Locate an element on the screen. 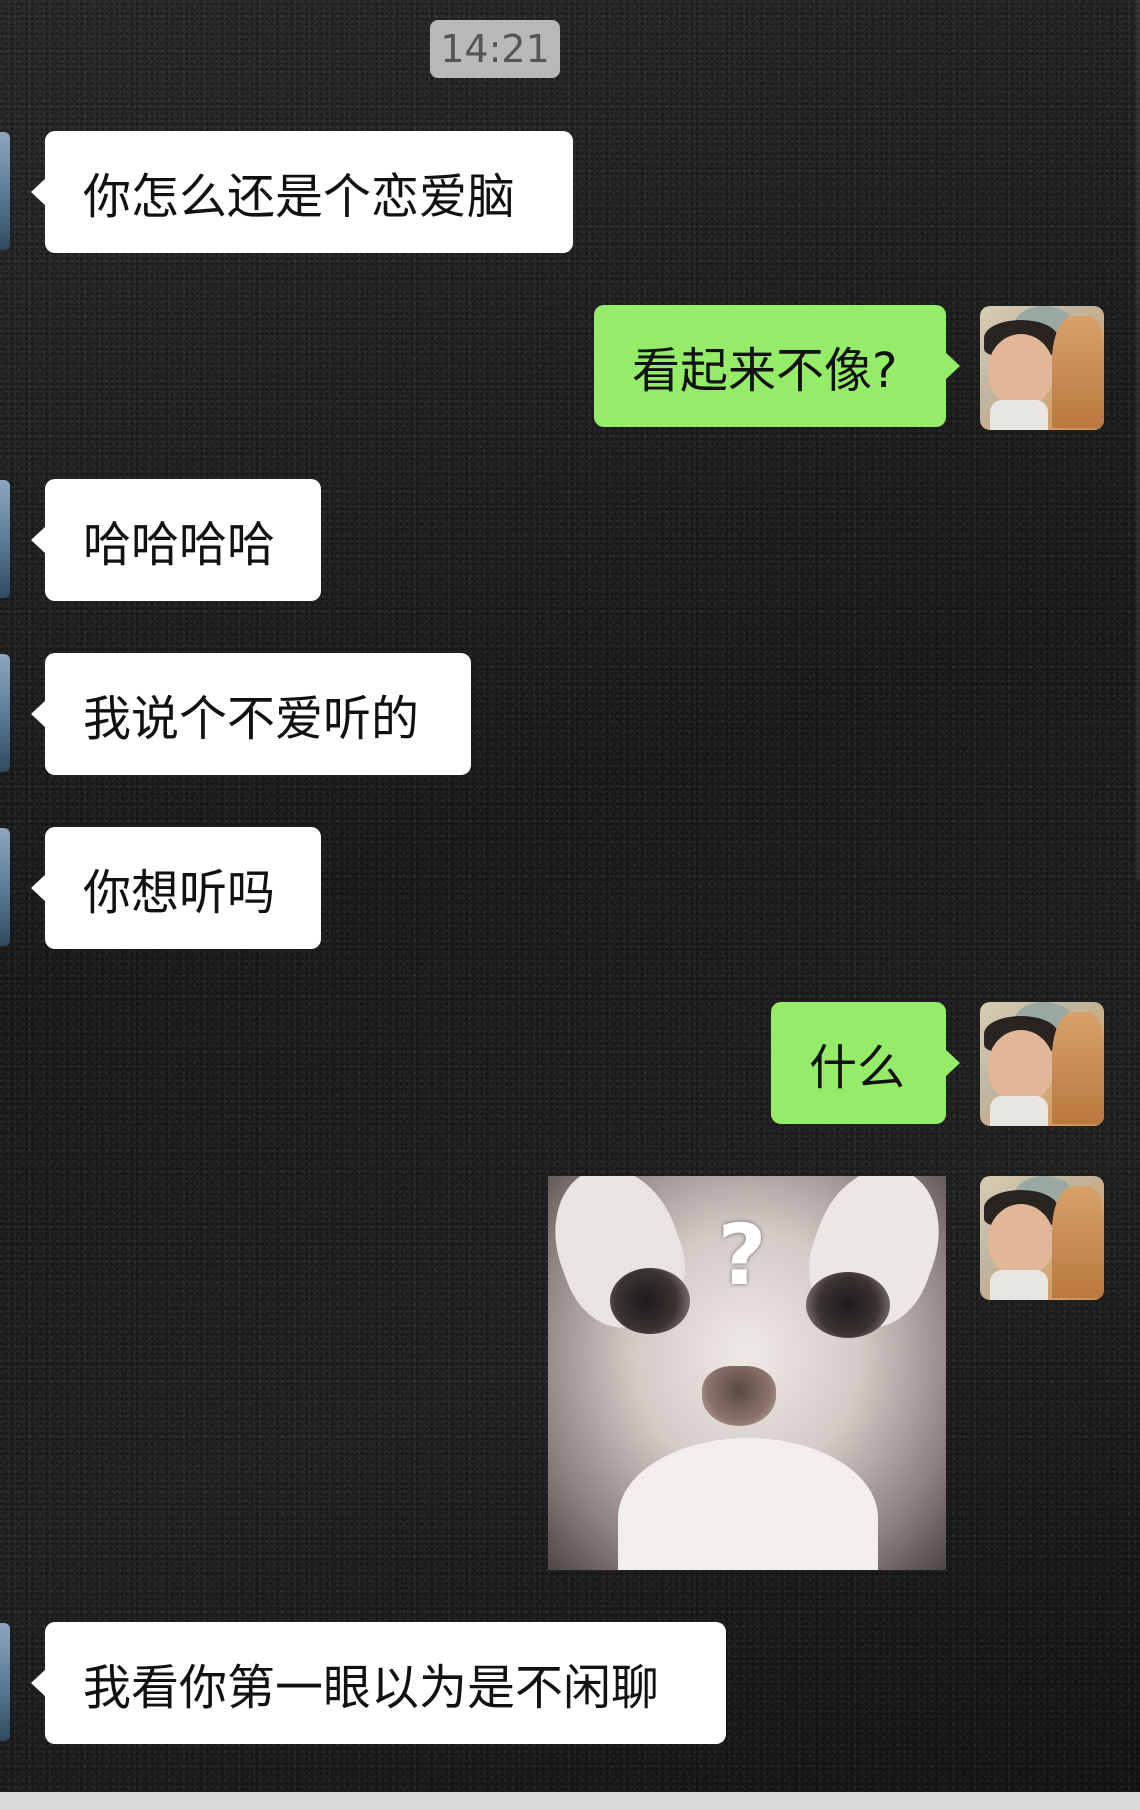 The image size is (1140, 1810). message-text: 你怎么还是个恋爱脑 is located at coordinates (299, 197).